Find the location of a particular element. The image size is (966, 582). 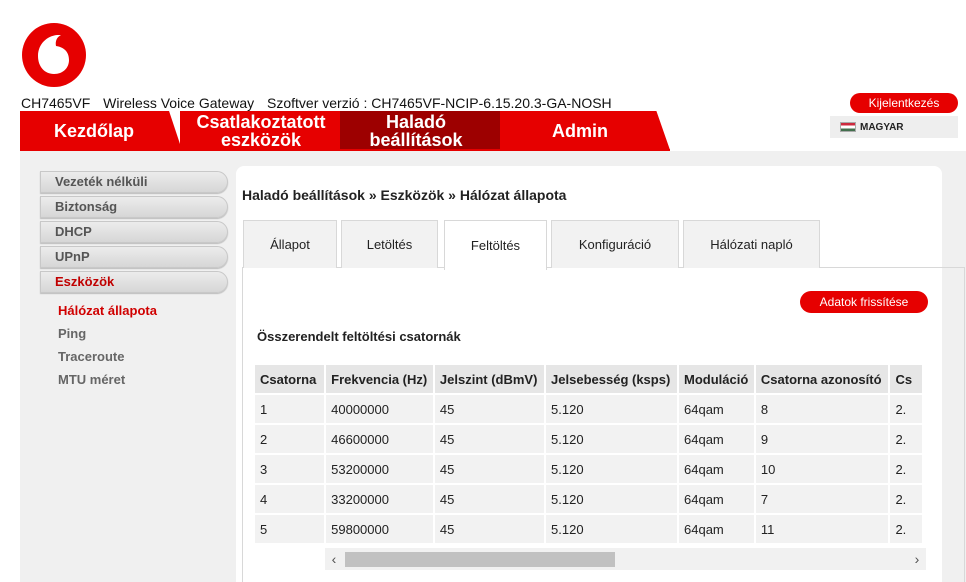

sidebar-item-security: Biztonság is located at coordinates (134, 207).